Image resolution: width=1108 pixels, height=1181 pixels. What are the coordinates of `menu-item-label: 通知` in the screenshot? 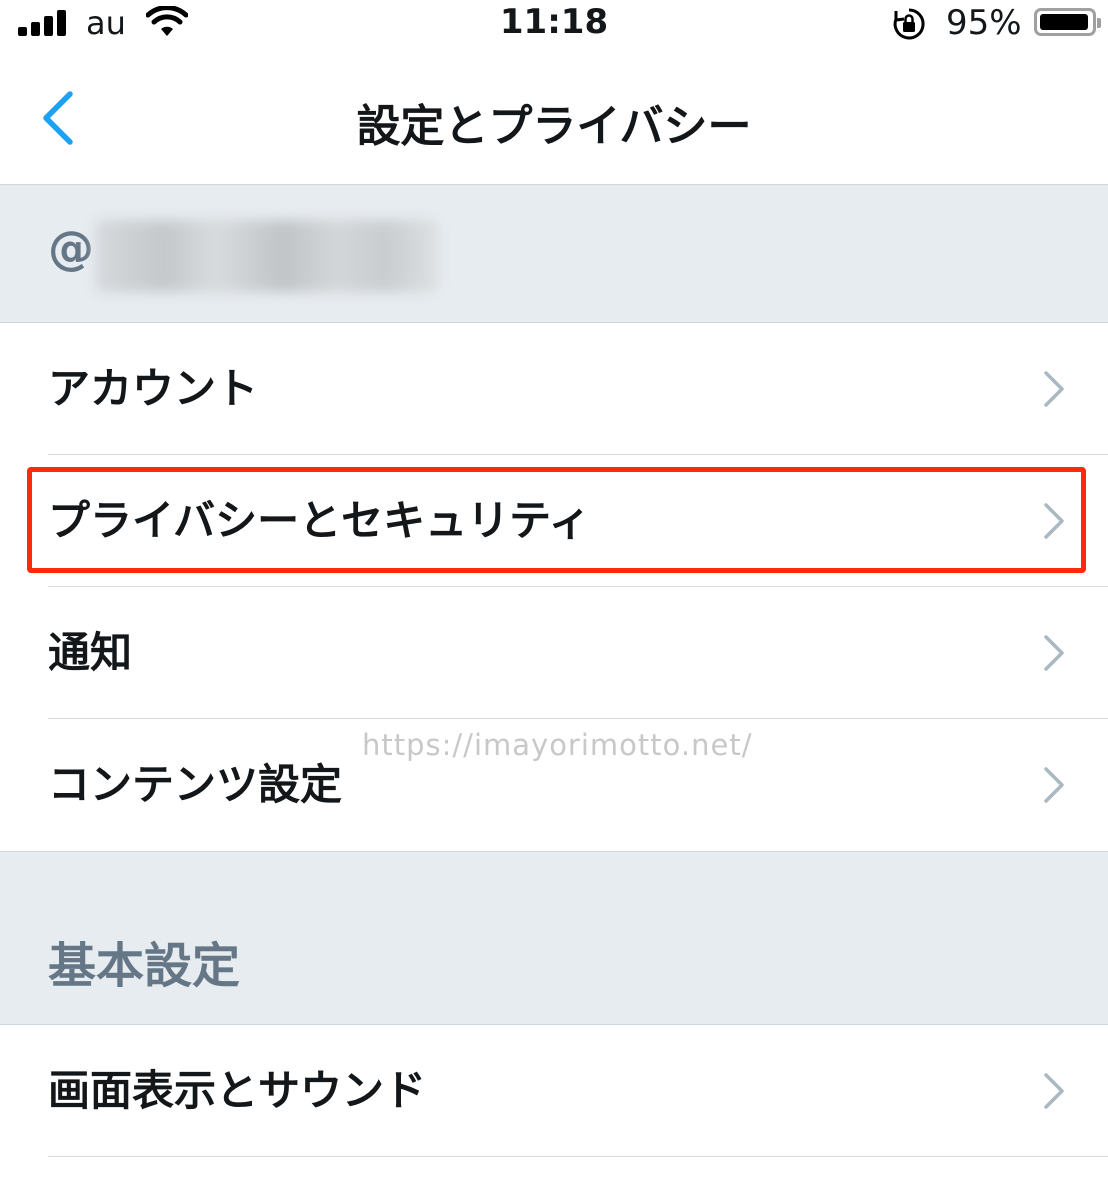 It's located at (90, 652).